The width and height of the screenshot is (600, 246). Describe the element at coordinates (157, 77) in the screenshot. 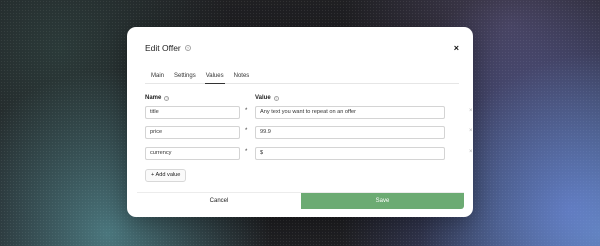

I see `tab-main: Main` at that location.